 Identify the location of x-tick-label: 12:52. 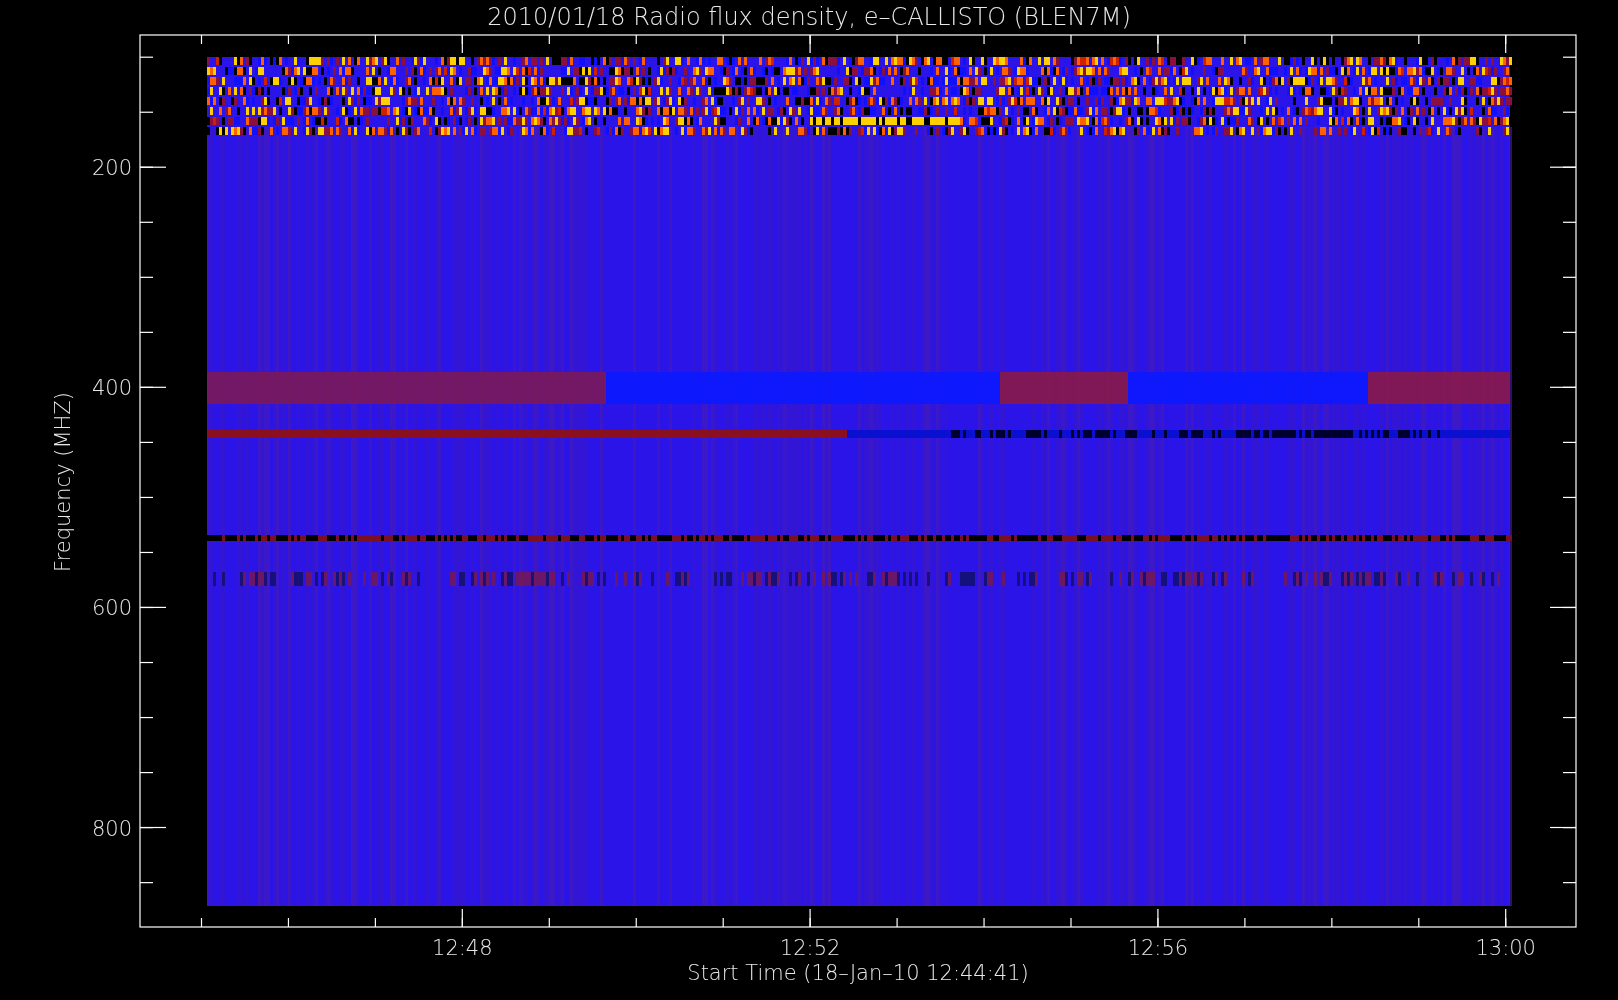
(810, 948).